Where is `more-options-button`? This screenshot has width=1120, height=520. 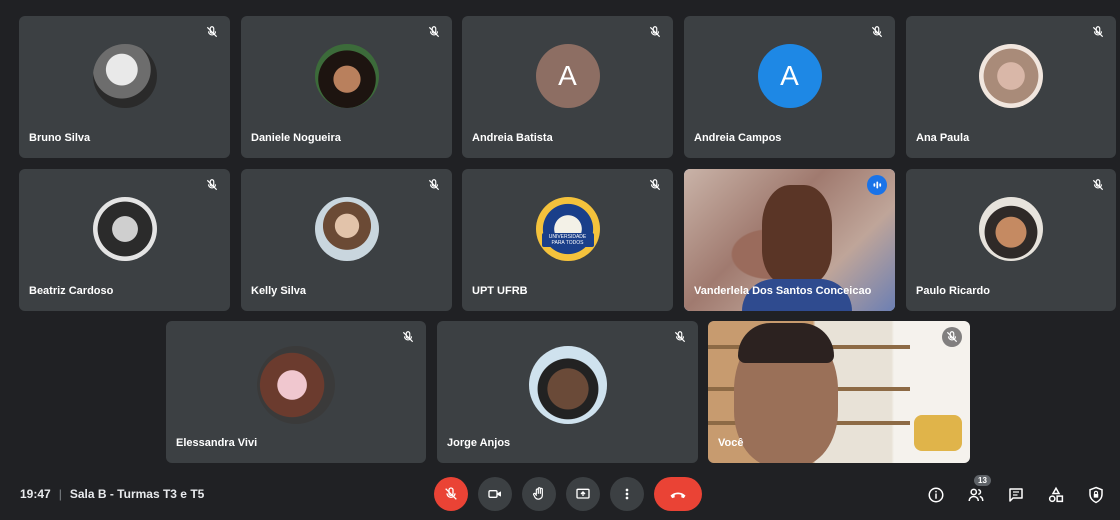 more-options-button is located at coordinates (627, 494).